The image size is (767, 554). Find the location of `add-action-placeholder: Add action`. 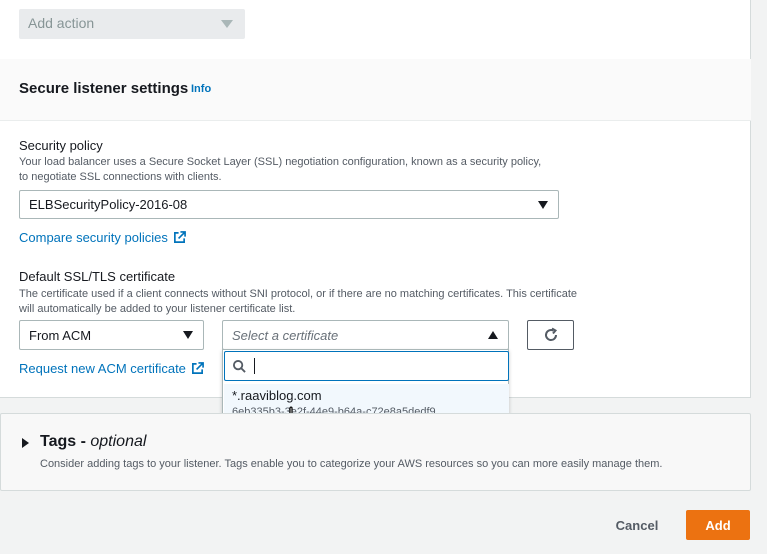

add-action-placeholder: Add action is located at coordinates (61, 23).